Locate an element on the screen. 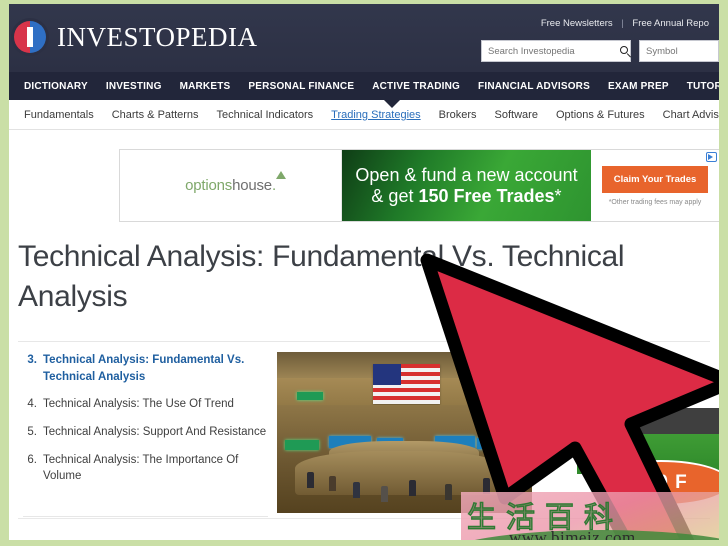  toc-item-4: 4. Technical Analysis: The Use Of Trend is located at coordinates (148, 404).